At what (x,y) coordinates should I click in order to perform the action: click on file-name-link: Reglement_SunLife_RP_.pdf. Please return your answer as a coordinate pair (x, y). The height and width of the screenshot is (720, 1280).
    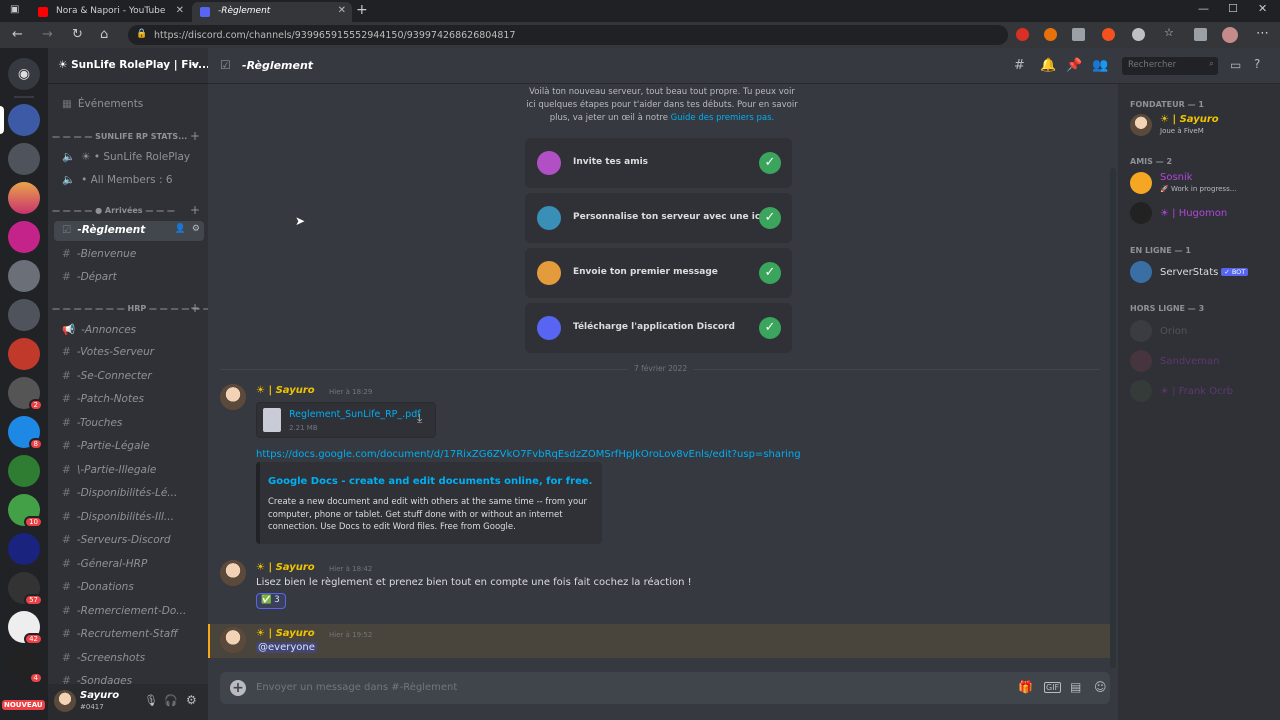
    Looking at the image, I should click on (355, 414).